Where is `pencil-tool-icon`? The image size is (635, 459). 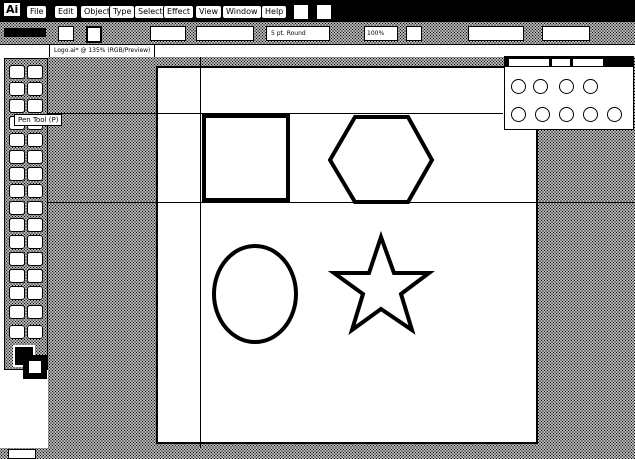
pencil-tool-icon is located at coordinates (35, 140).